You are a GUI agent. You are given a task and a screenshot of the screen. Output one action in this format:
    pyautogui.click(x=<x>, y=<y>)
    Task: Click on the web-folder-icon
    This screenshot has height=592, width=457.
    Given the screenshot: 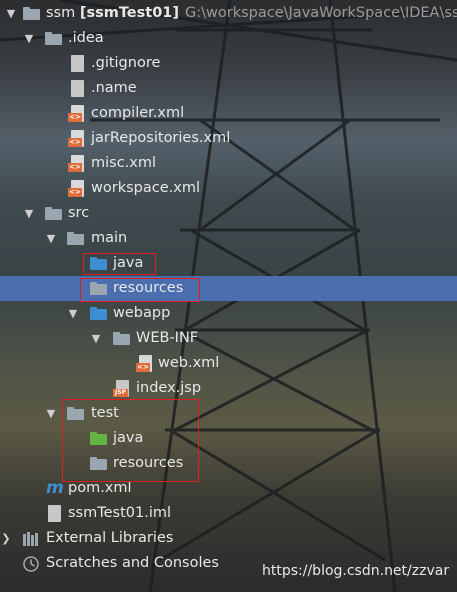 What is the action you would take?
    pyautogui.click(x=98, y=313)
    